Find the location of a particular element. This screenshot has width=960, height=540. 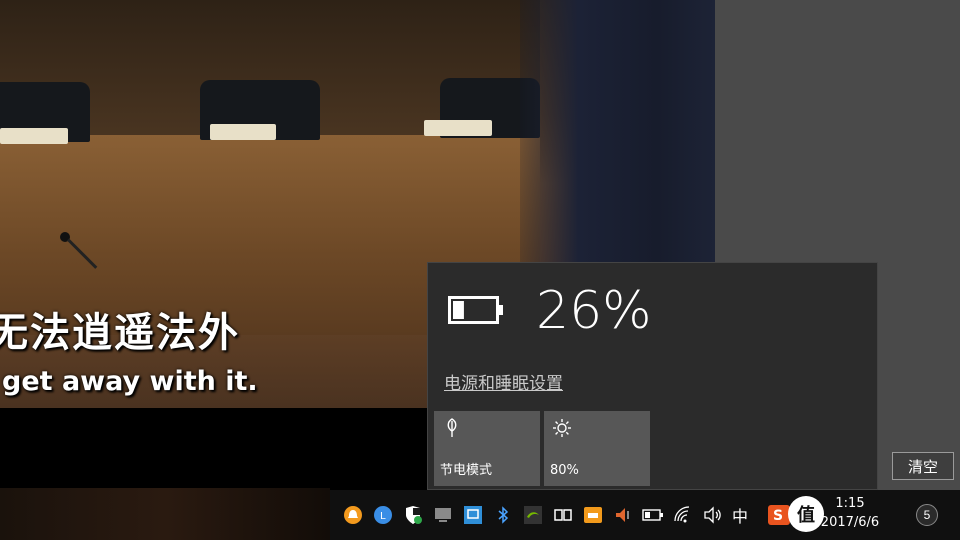

blue-l-app-icon: L is located at coordinates (383, 515).